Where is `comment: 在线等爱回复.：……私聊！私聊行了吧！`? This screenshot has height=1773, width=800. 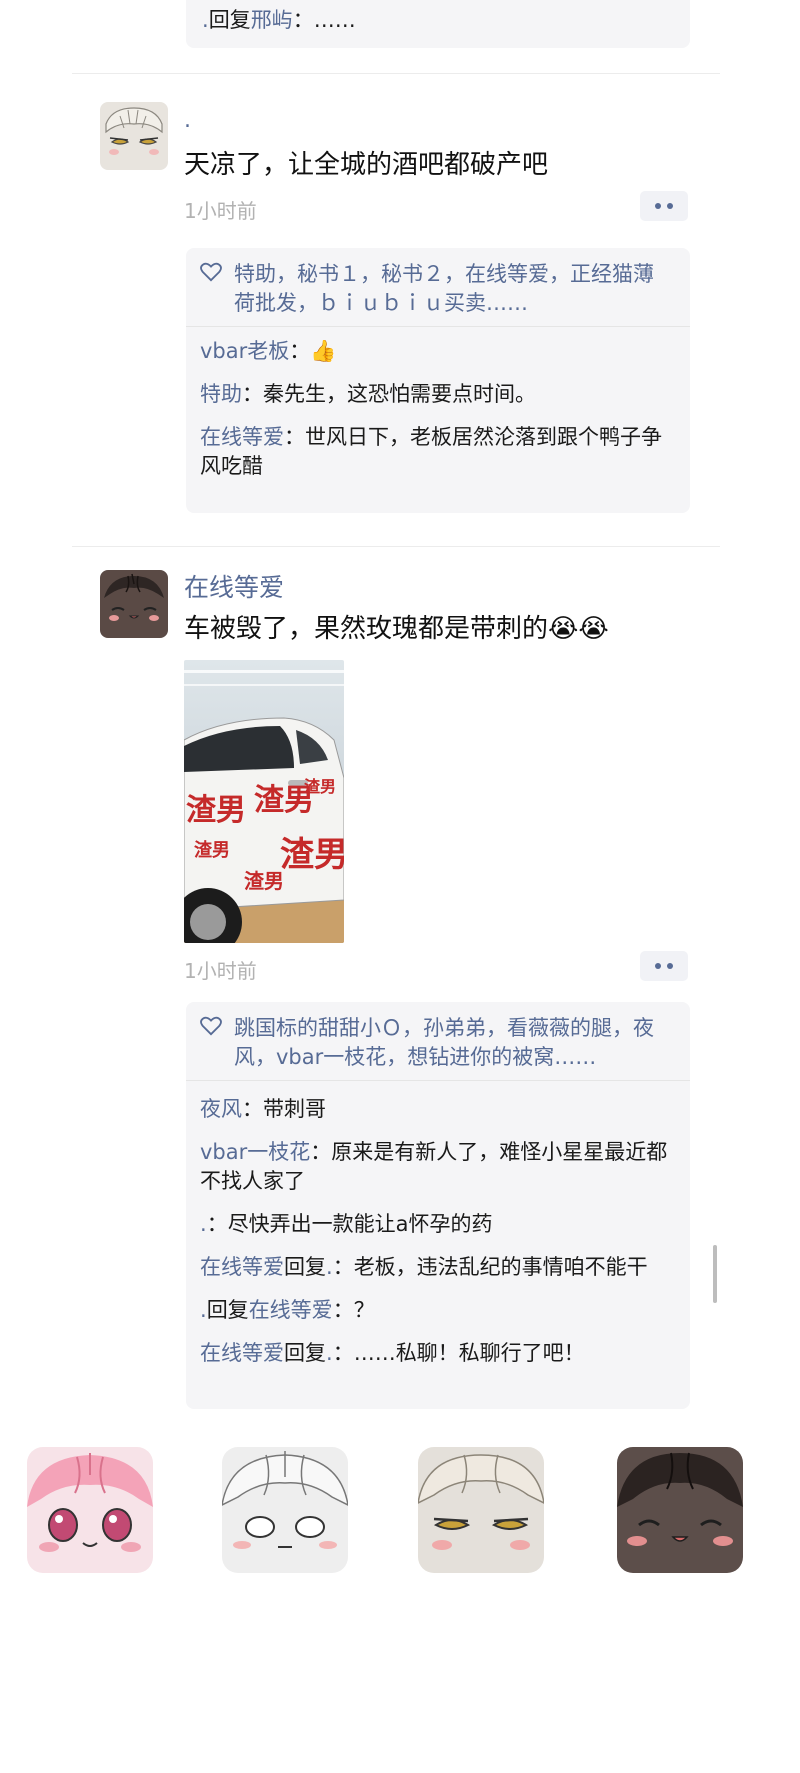
comment: 在线等爱回复.：……私聊！私聊行了吧！ is located at coordinates (438, 1353).